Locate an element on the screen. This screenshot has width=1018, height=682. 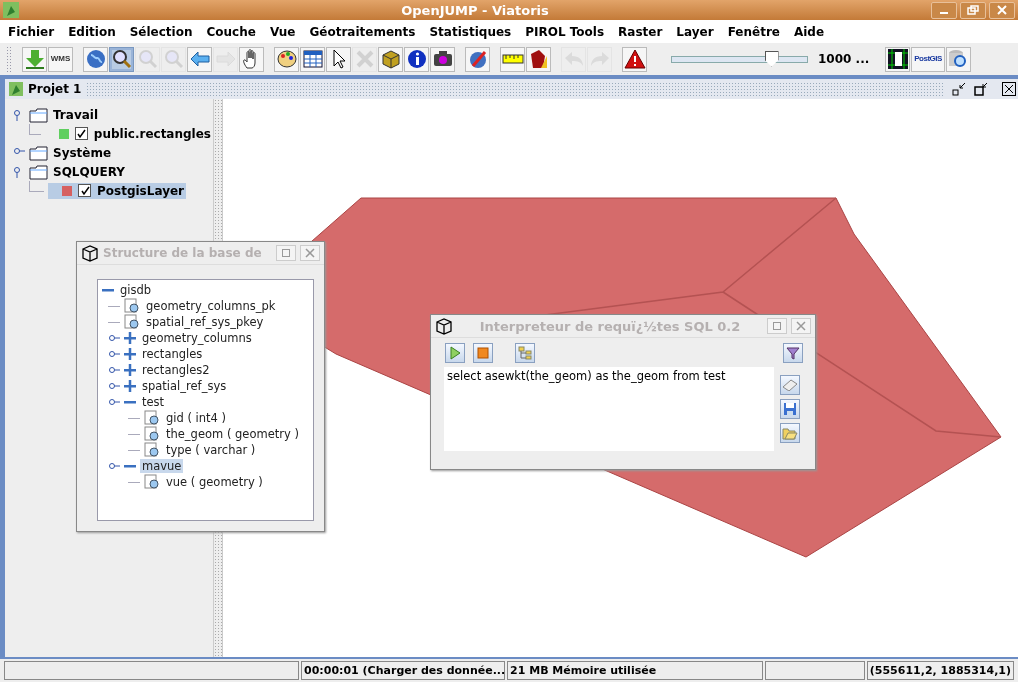
shape-tool-button is located at coordinates (538, 59).